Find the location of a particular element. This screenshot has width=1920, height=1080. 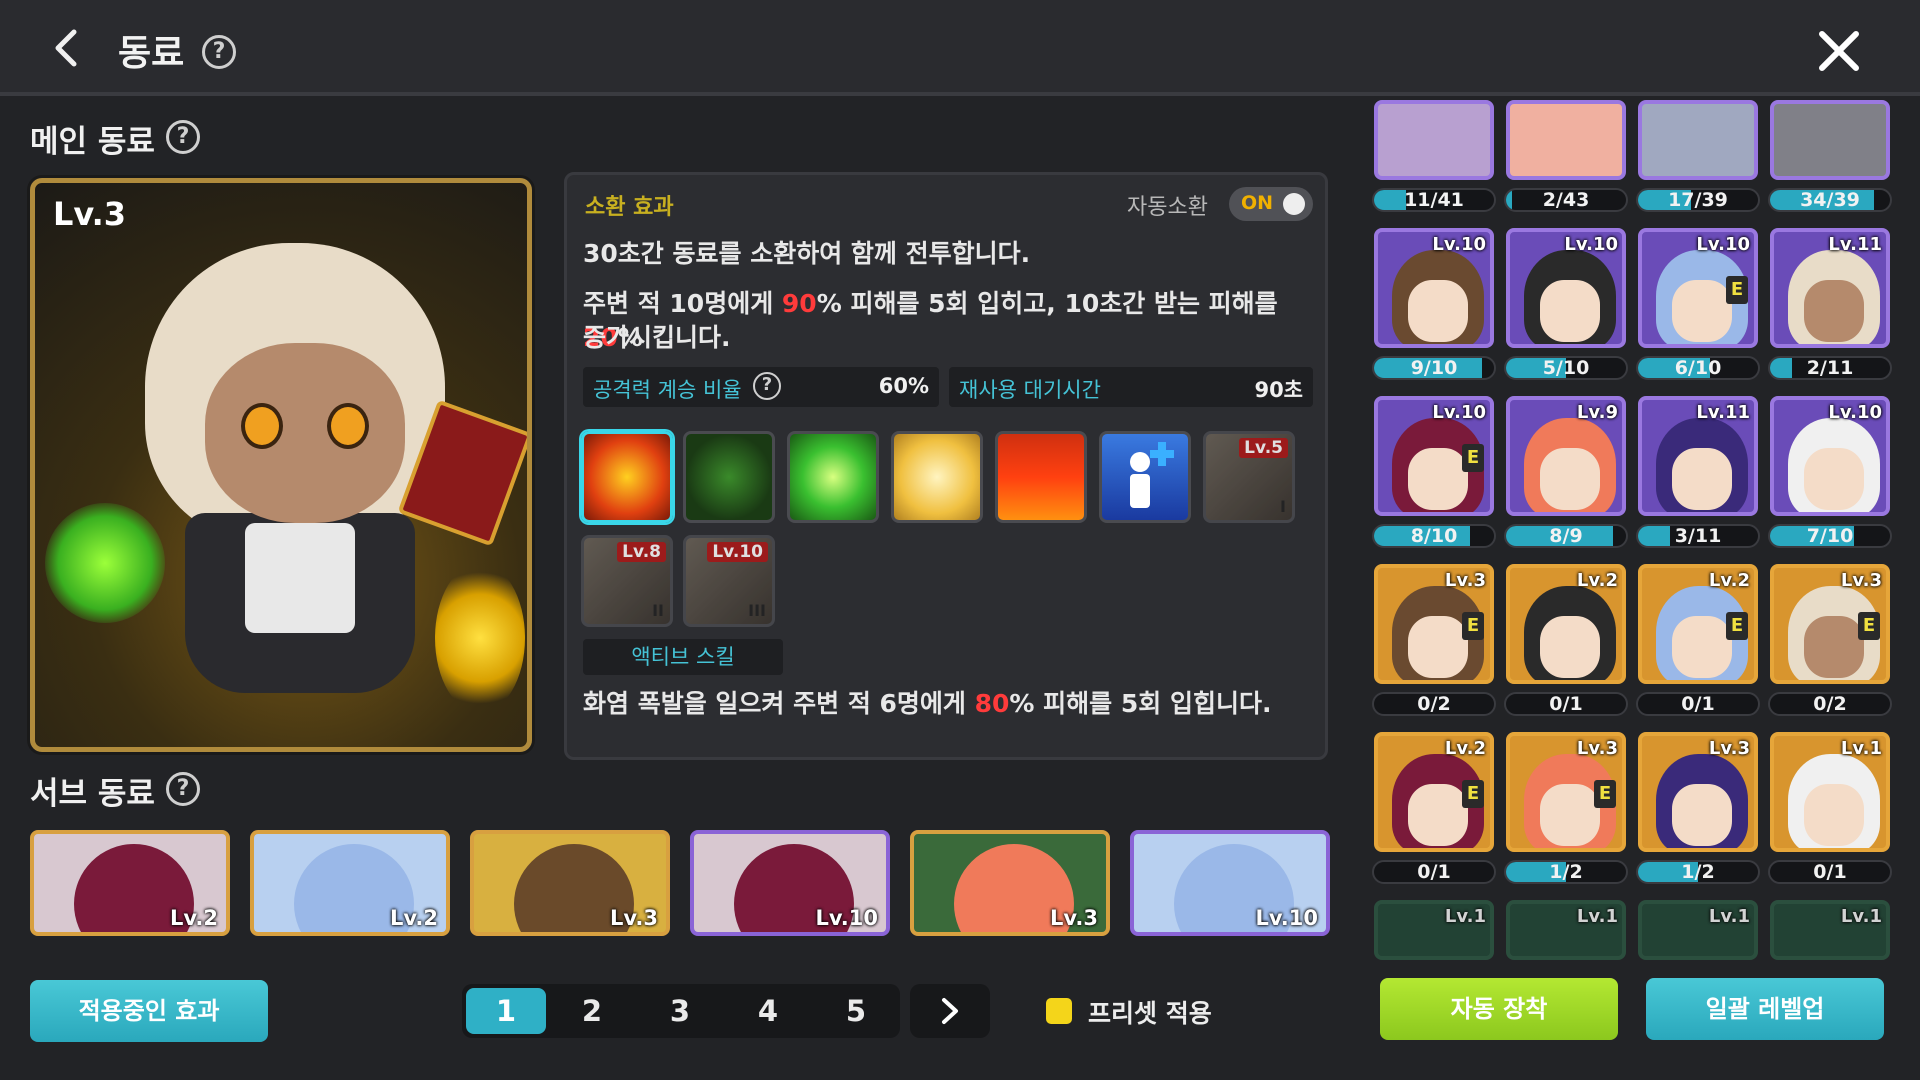

help-icon: ? is located at coordinates (219, 52).